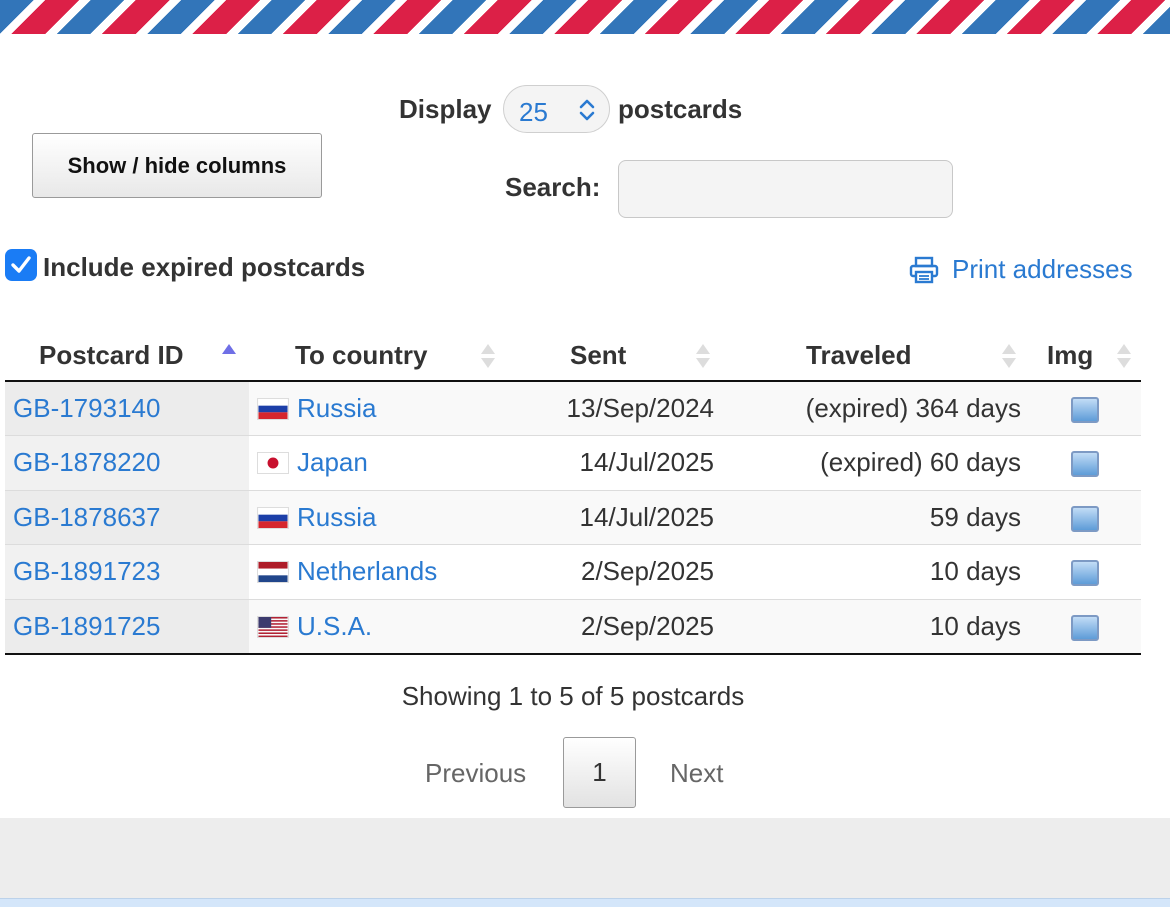  What do you see at coordinates (127, 463) in the screenshot?
I see `postcard-id-link: GB-1878220` at bounding box center [127, 463].